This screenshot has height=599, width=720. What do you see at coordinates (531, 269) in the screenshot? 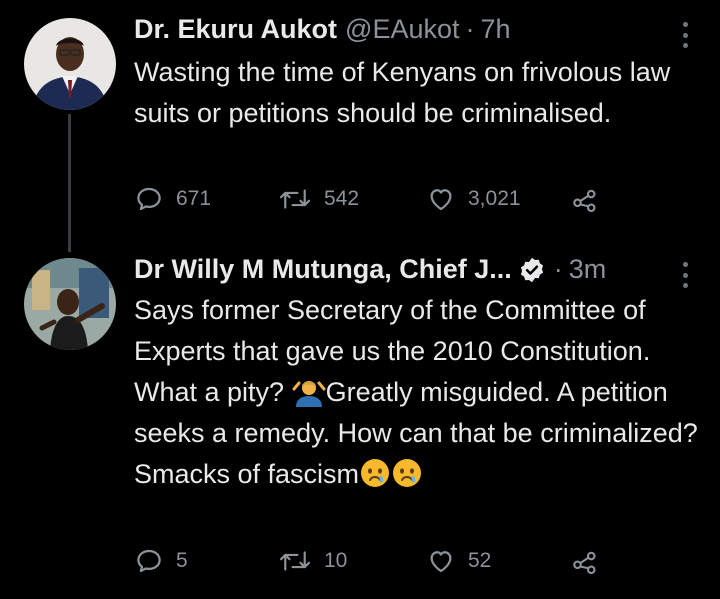
I see `verified-badge-icon` at bounding box center [531, 269].